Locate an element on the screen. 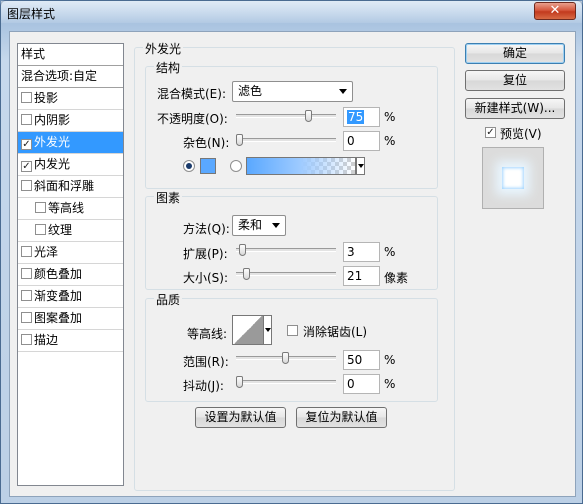 This screenshot has width=583, height=504. style-item: 斜面和浮雕 is located at coordinates (70, 187).